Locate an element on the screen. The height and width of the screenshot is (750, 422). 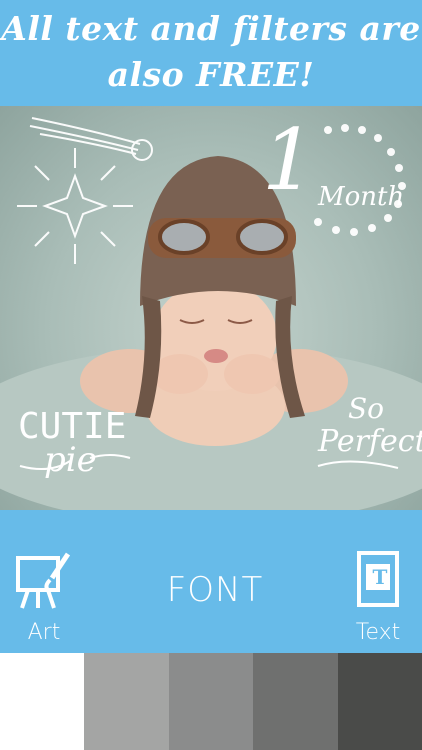
sticker-month-number: 1 is located at coordinates (289, 160).